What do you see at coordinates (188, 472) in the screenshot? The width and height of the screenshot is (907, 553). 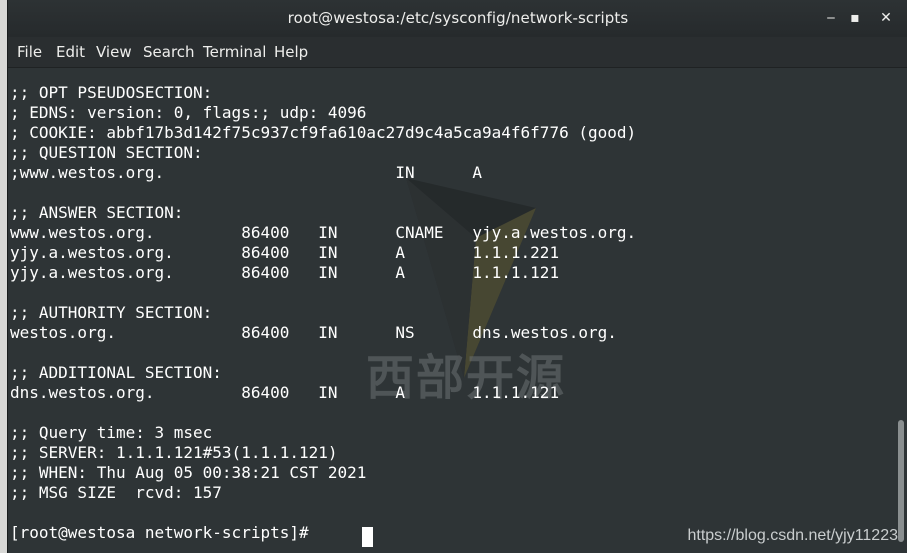 I see `terminal-line: ;; WHEN: Thu Aug 05 00:38:21 CST 2021` at bounding box center [188, 472].